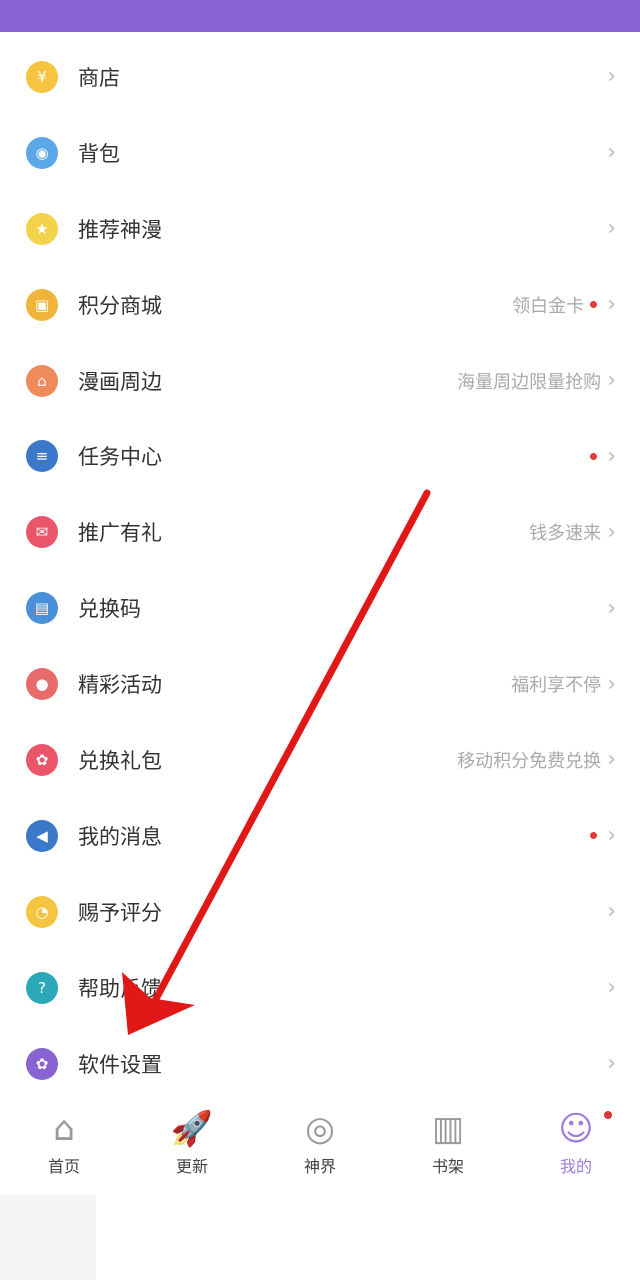  I want to click on backpack-icon: ◉, so click(42, 152).